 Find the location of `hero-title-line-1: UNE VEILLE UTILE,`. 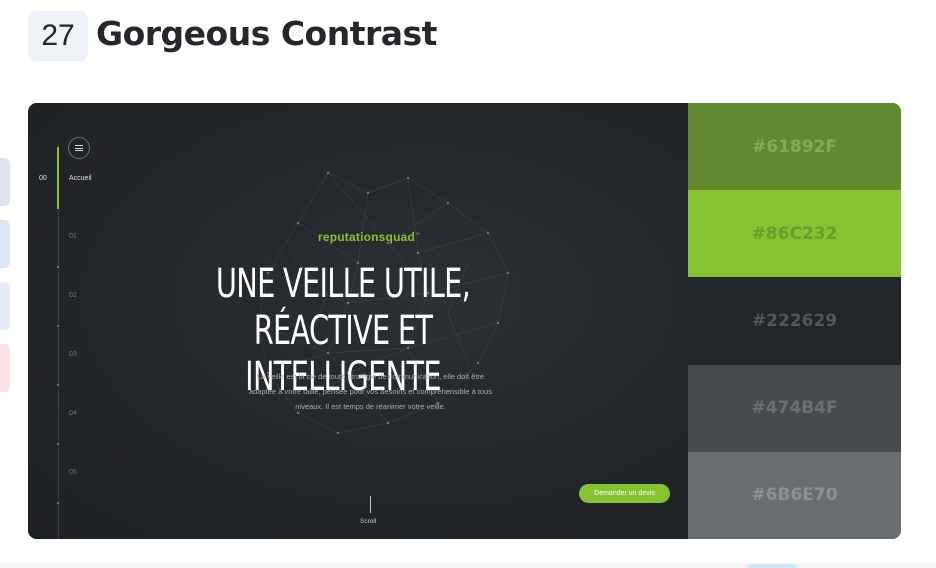

hero-title-line-1: UNE VEILLE UTILE, is located at coordinates (343, 284).